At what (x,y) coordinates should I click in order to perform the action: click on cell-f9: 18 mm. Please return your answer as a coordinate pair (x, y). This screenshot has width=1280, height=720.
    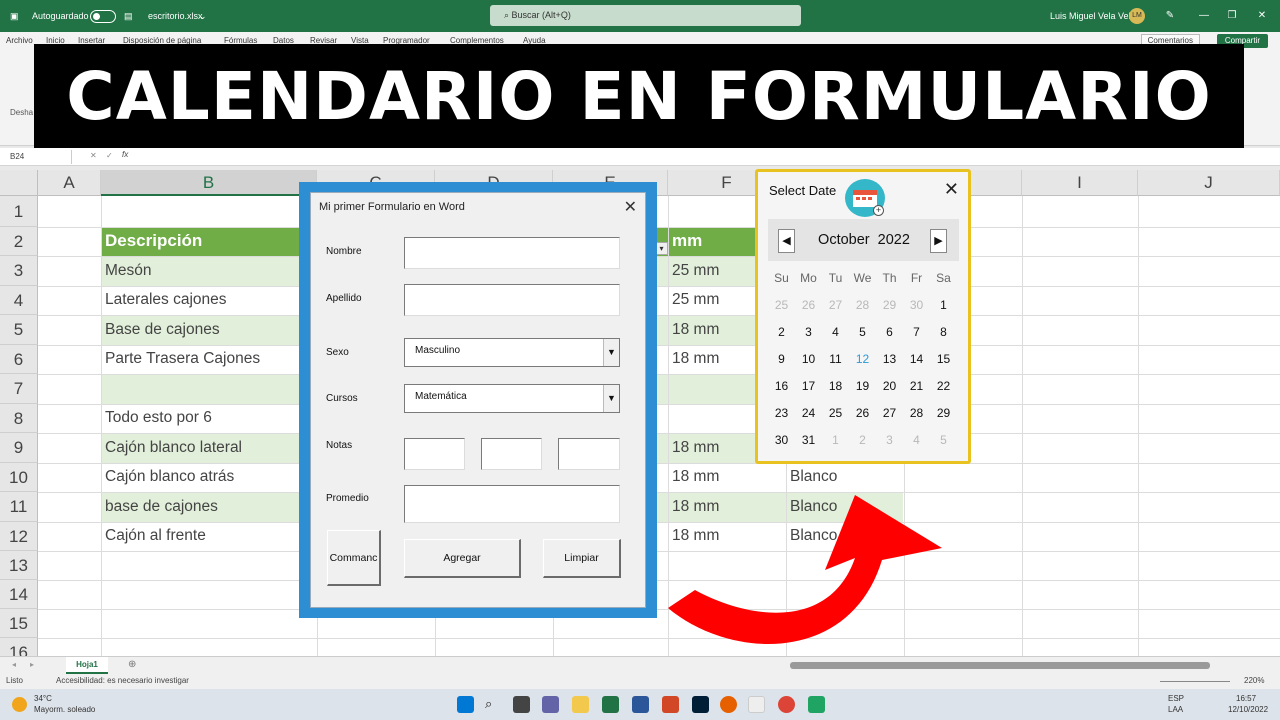
    Looking at the image, I should click on (693, 448).